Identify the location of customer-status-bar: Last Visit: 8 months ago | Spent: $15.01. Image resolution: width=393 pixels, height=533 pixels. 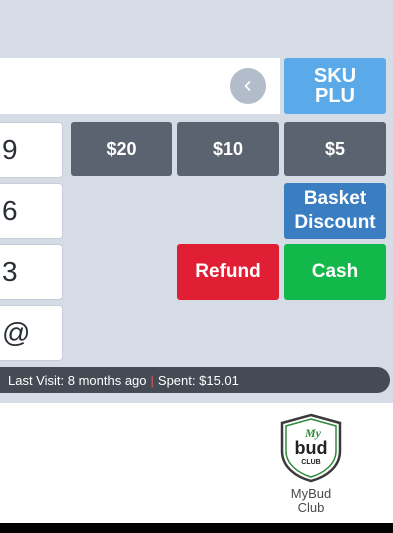
(195, 380).